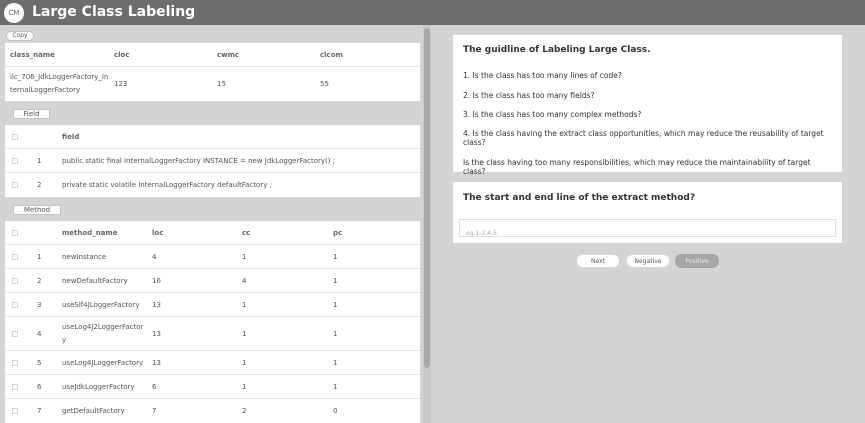  What do you see at coordinates (154, 387) in the screenshot?
I see `method-loc: 6` at bounding box center [154, 387].